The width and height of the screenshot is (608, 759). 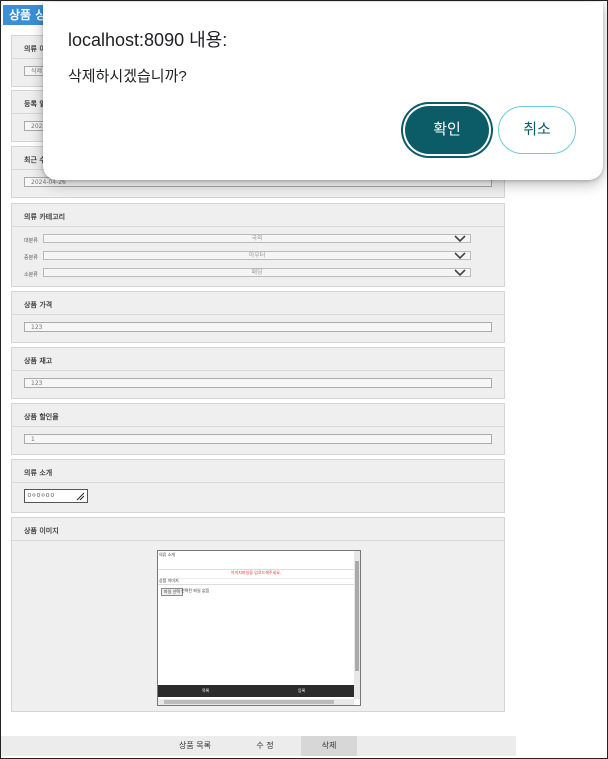 What do you see at coordinates (38, 361) in the screenshot?
I see `section-label: 상품 재고` at bounding box center [38, 361].